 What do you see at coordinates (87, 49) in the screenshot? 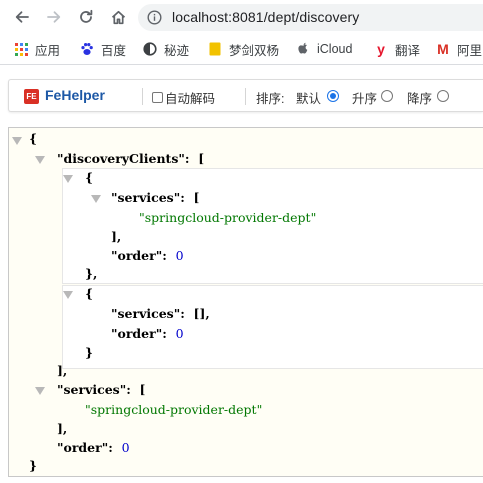
I see `baidu-paw-icon` at bounding box center [87, 49].